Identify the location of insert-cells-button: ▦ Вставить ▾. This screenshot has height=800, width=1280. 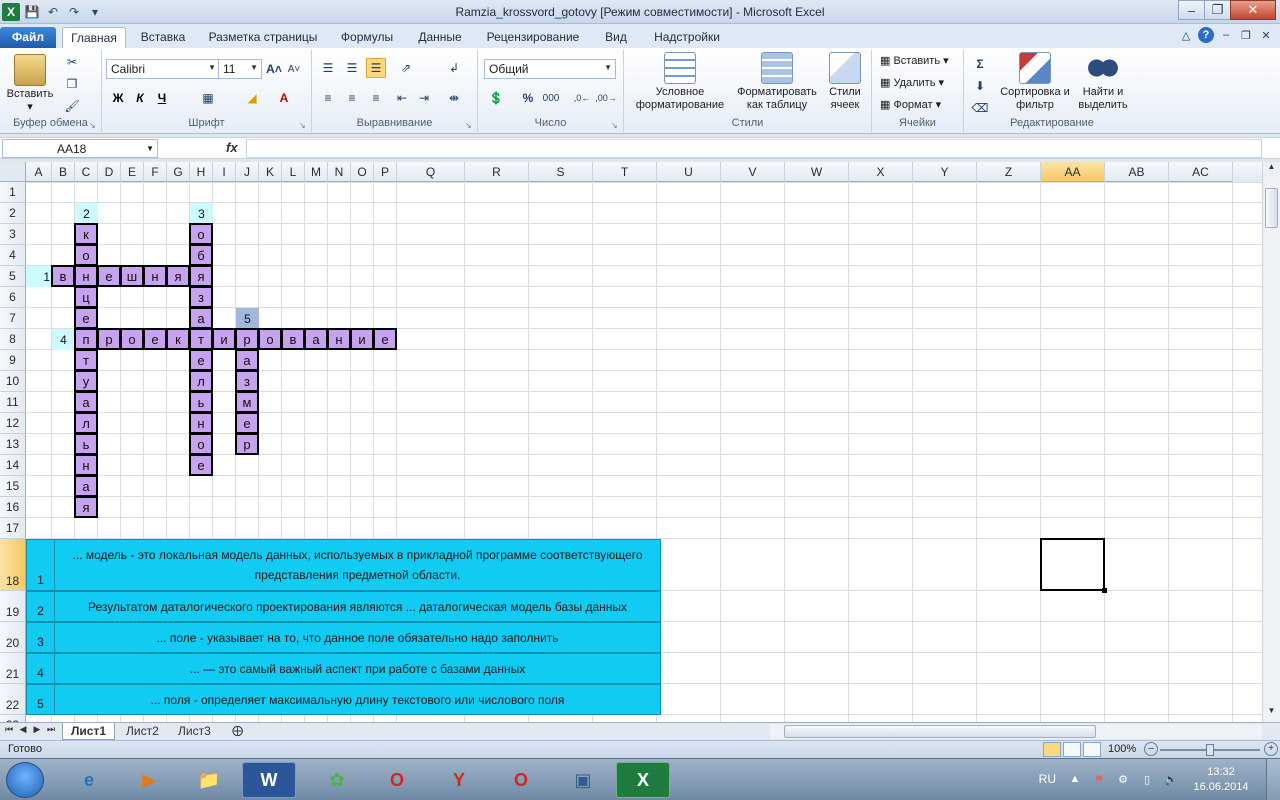
(914, 60).